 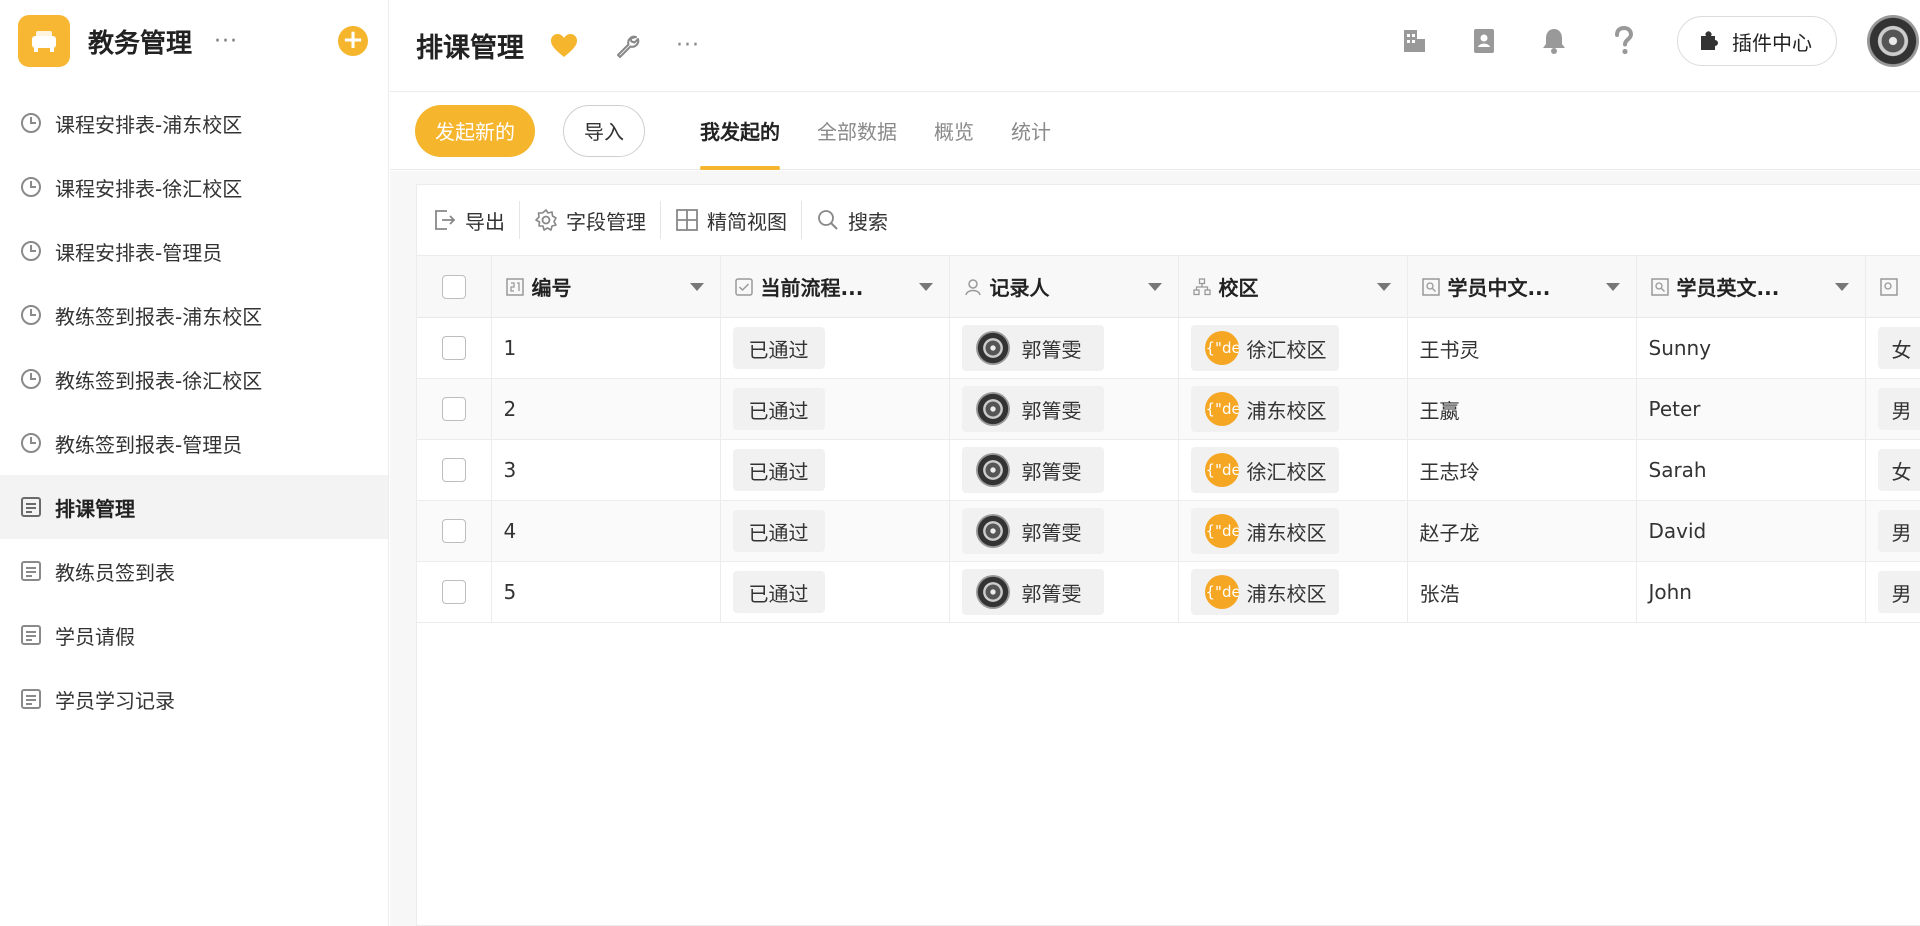 I want to click on select-all-checkbox, so click(x=453, y=286).